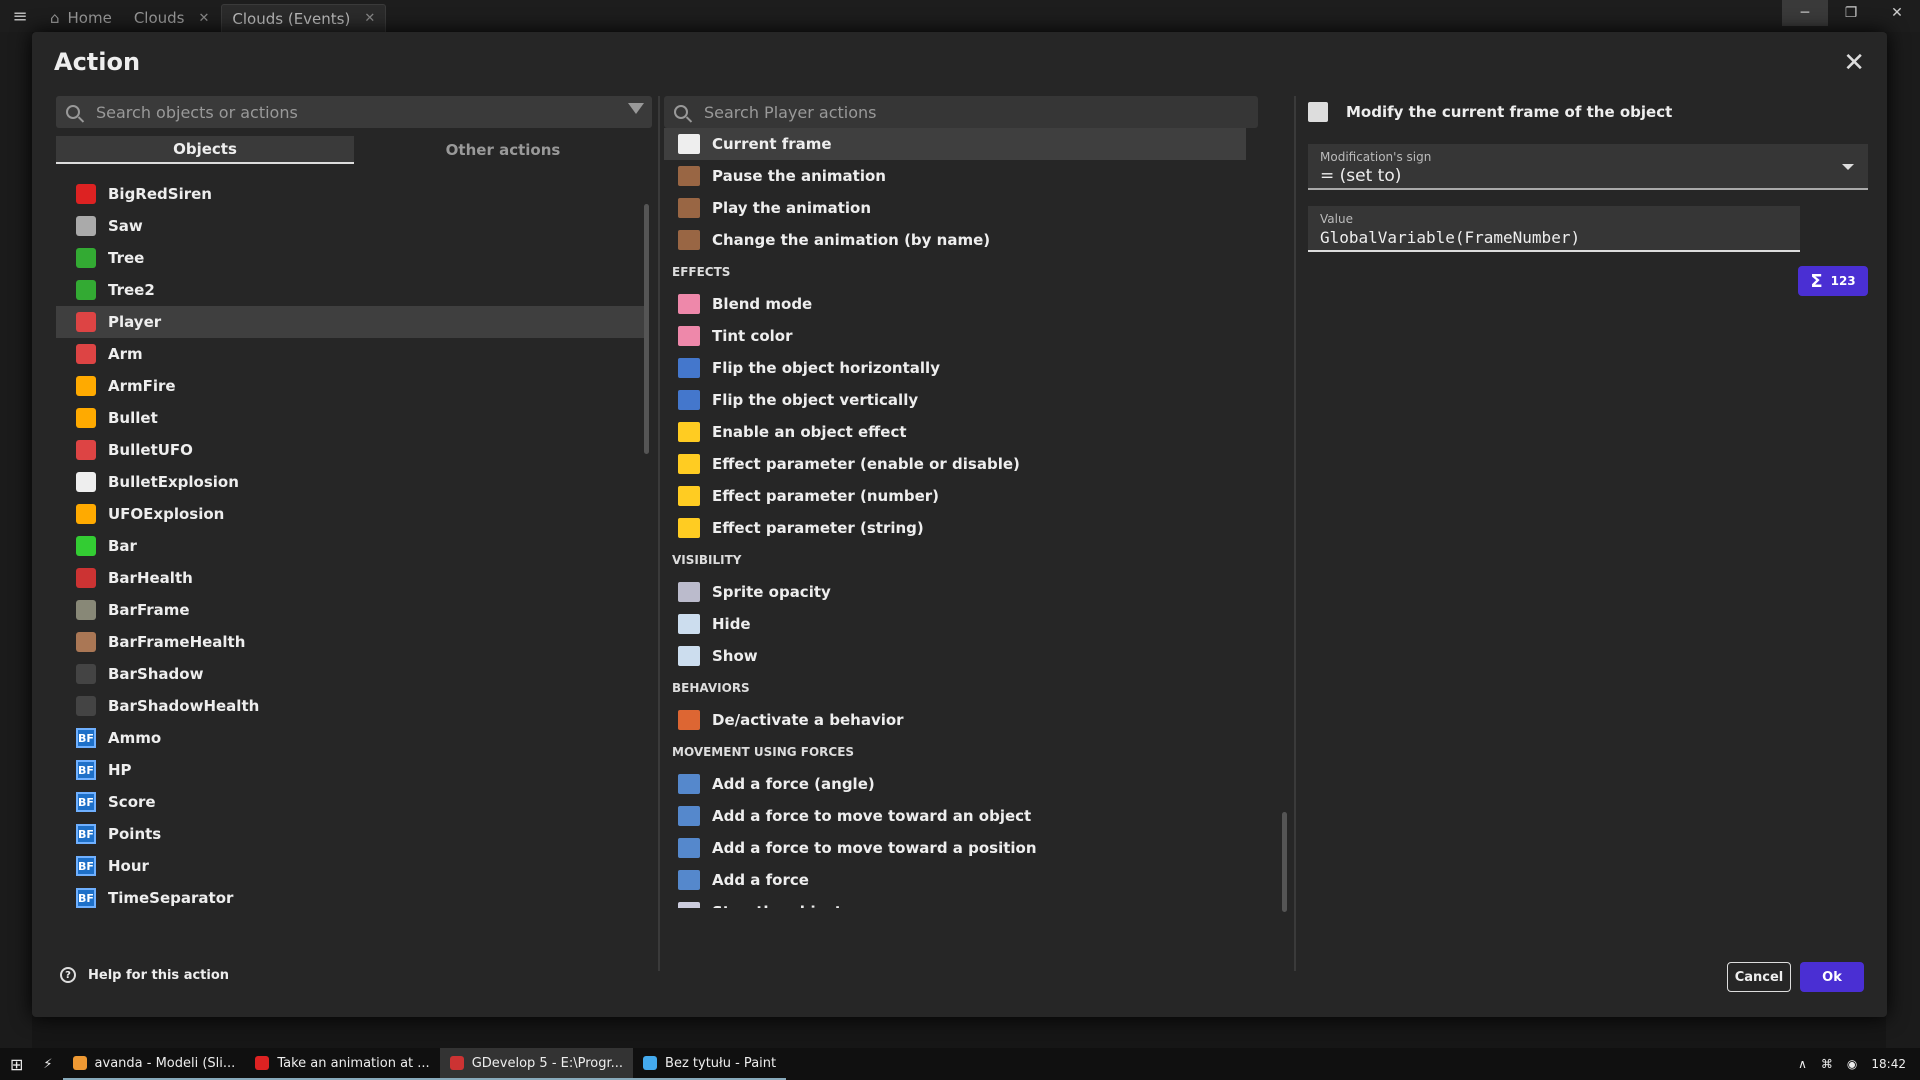 This screenshot has height=1080, width=1920. I want to click on action-item: Add a force to move toward a position, so click(955, 848).